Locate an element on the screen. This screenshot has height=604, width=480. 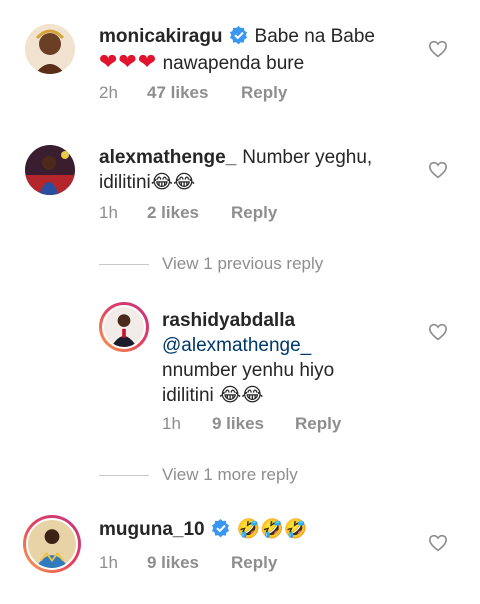
likes-count: 47 likes is located at coordinates (194, 93).